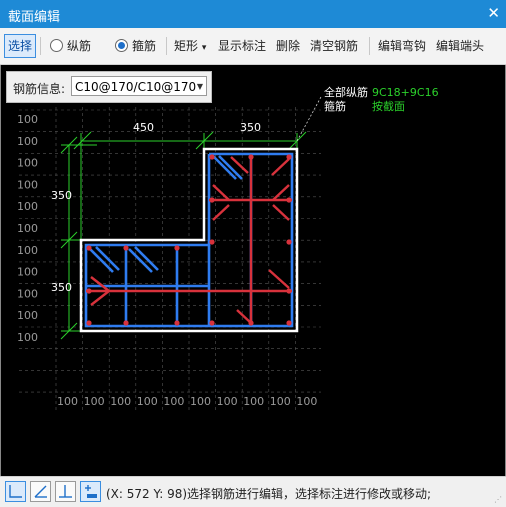  What do you see at coordinates (144, 46) in the screenshot?
I see `stirrup-label: 箍筋` at bounding box center [144, 46].